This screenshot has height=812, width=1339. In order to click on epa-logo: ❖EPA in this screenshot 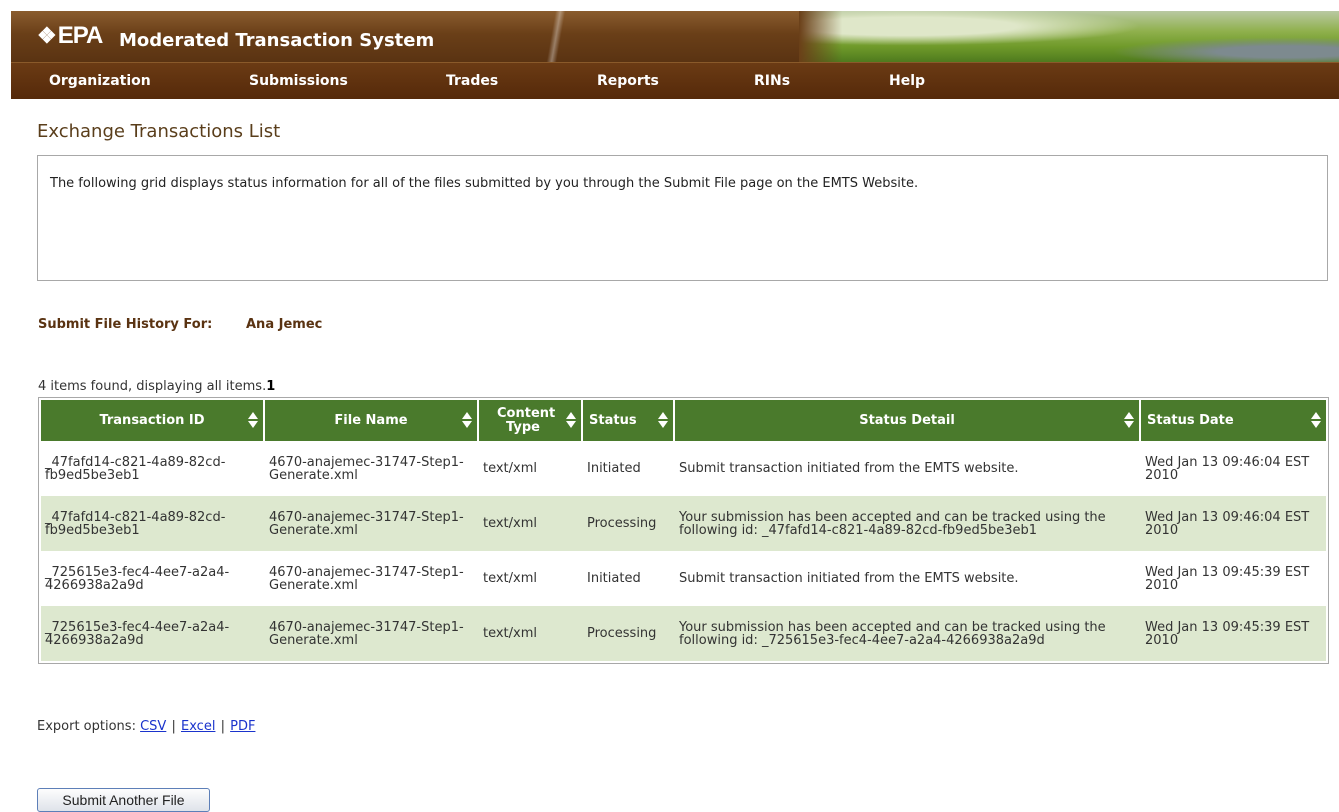, I will do `click(70, 36)`.